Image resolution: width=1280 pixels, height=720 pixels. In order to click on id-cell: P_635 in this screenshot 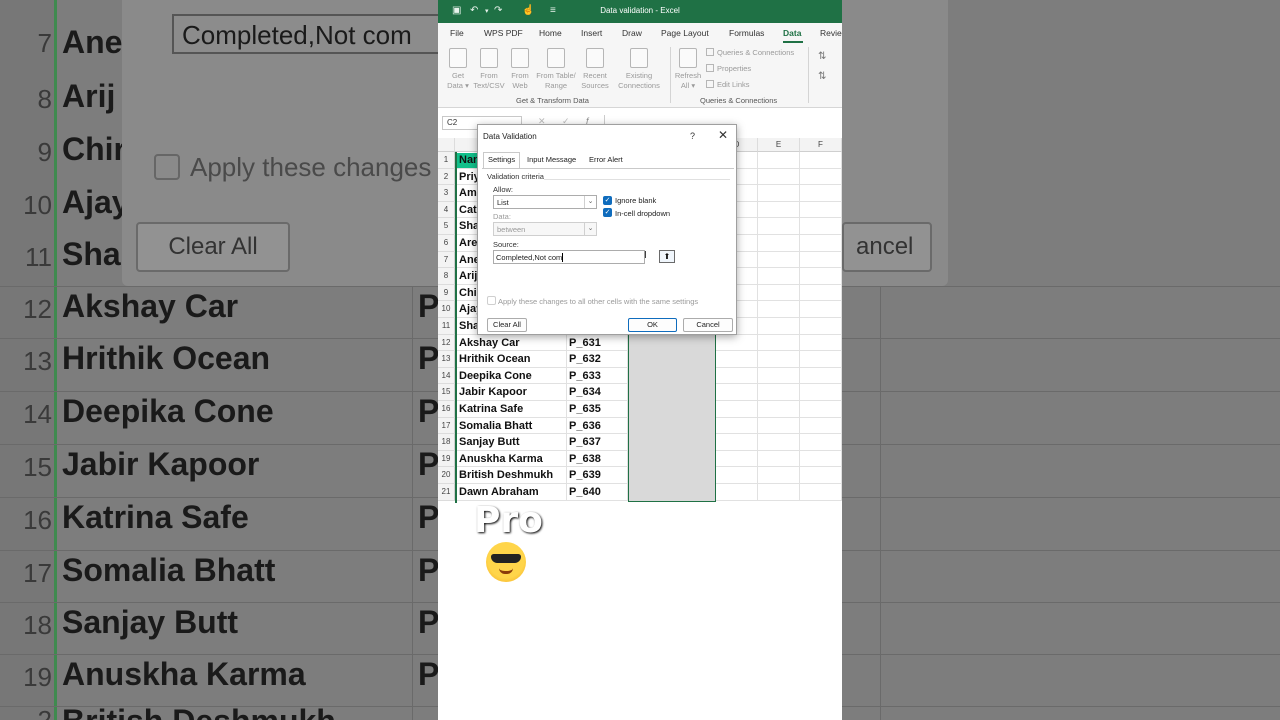, I will do `click(597, 409)`.